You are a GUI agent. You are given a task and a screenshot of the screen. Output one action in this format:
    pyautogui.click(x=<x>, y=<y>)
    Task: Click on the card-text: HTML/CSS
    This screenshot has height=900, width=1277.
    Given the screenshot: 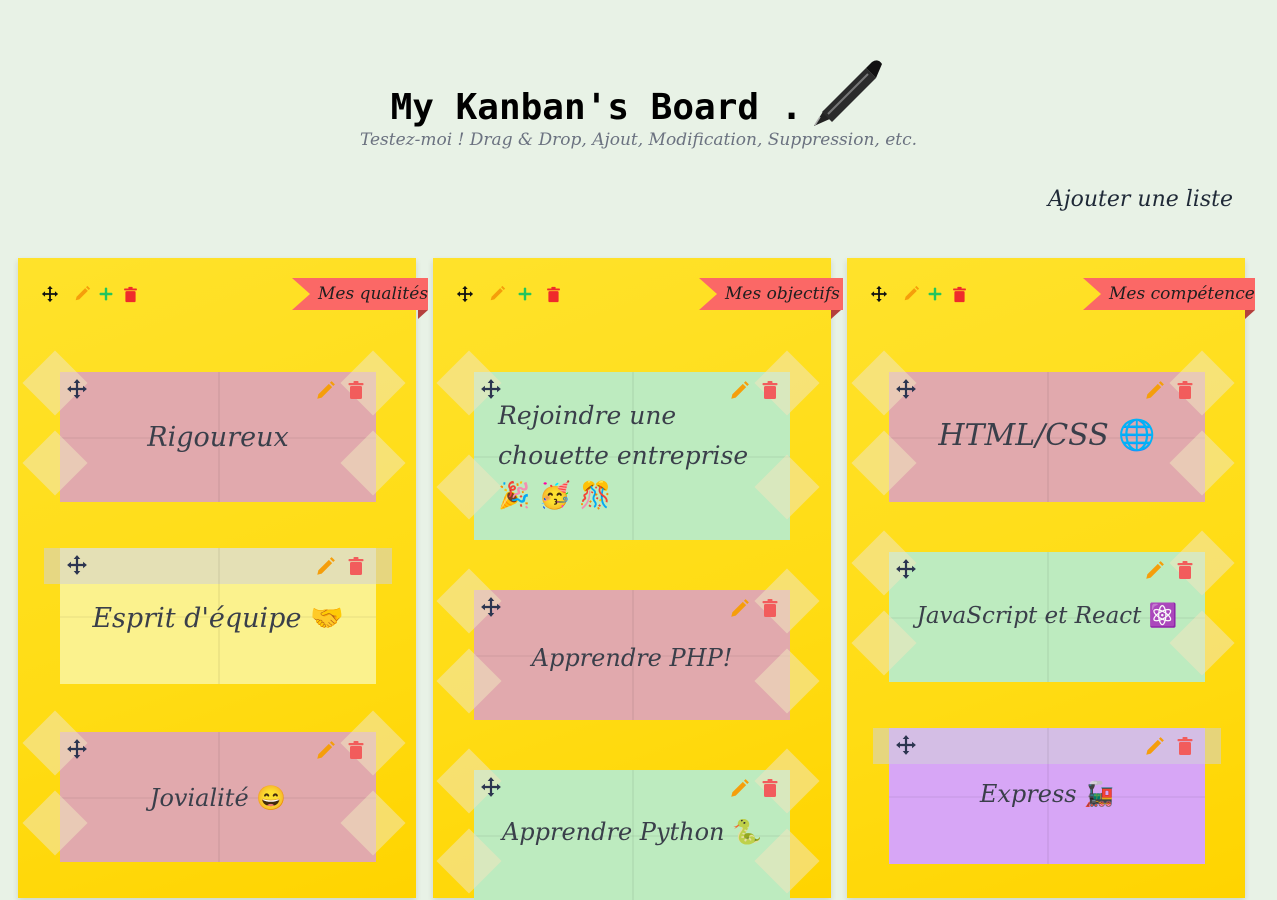 What is the action you would take?
    pyautogui.click(x=1023, y=435)
    